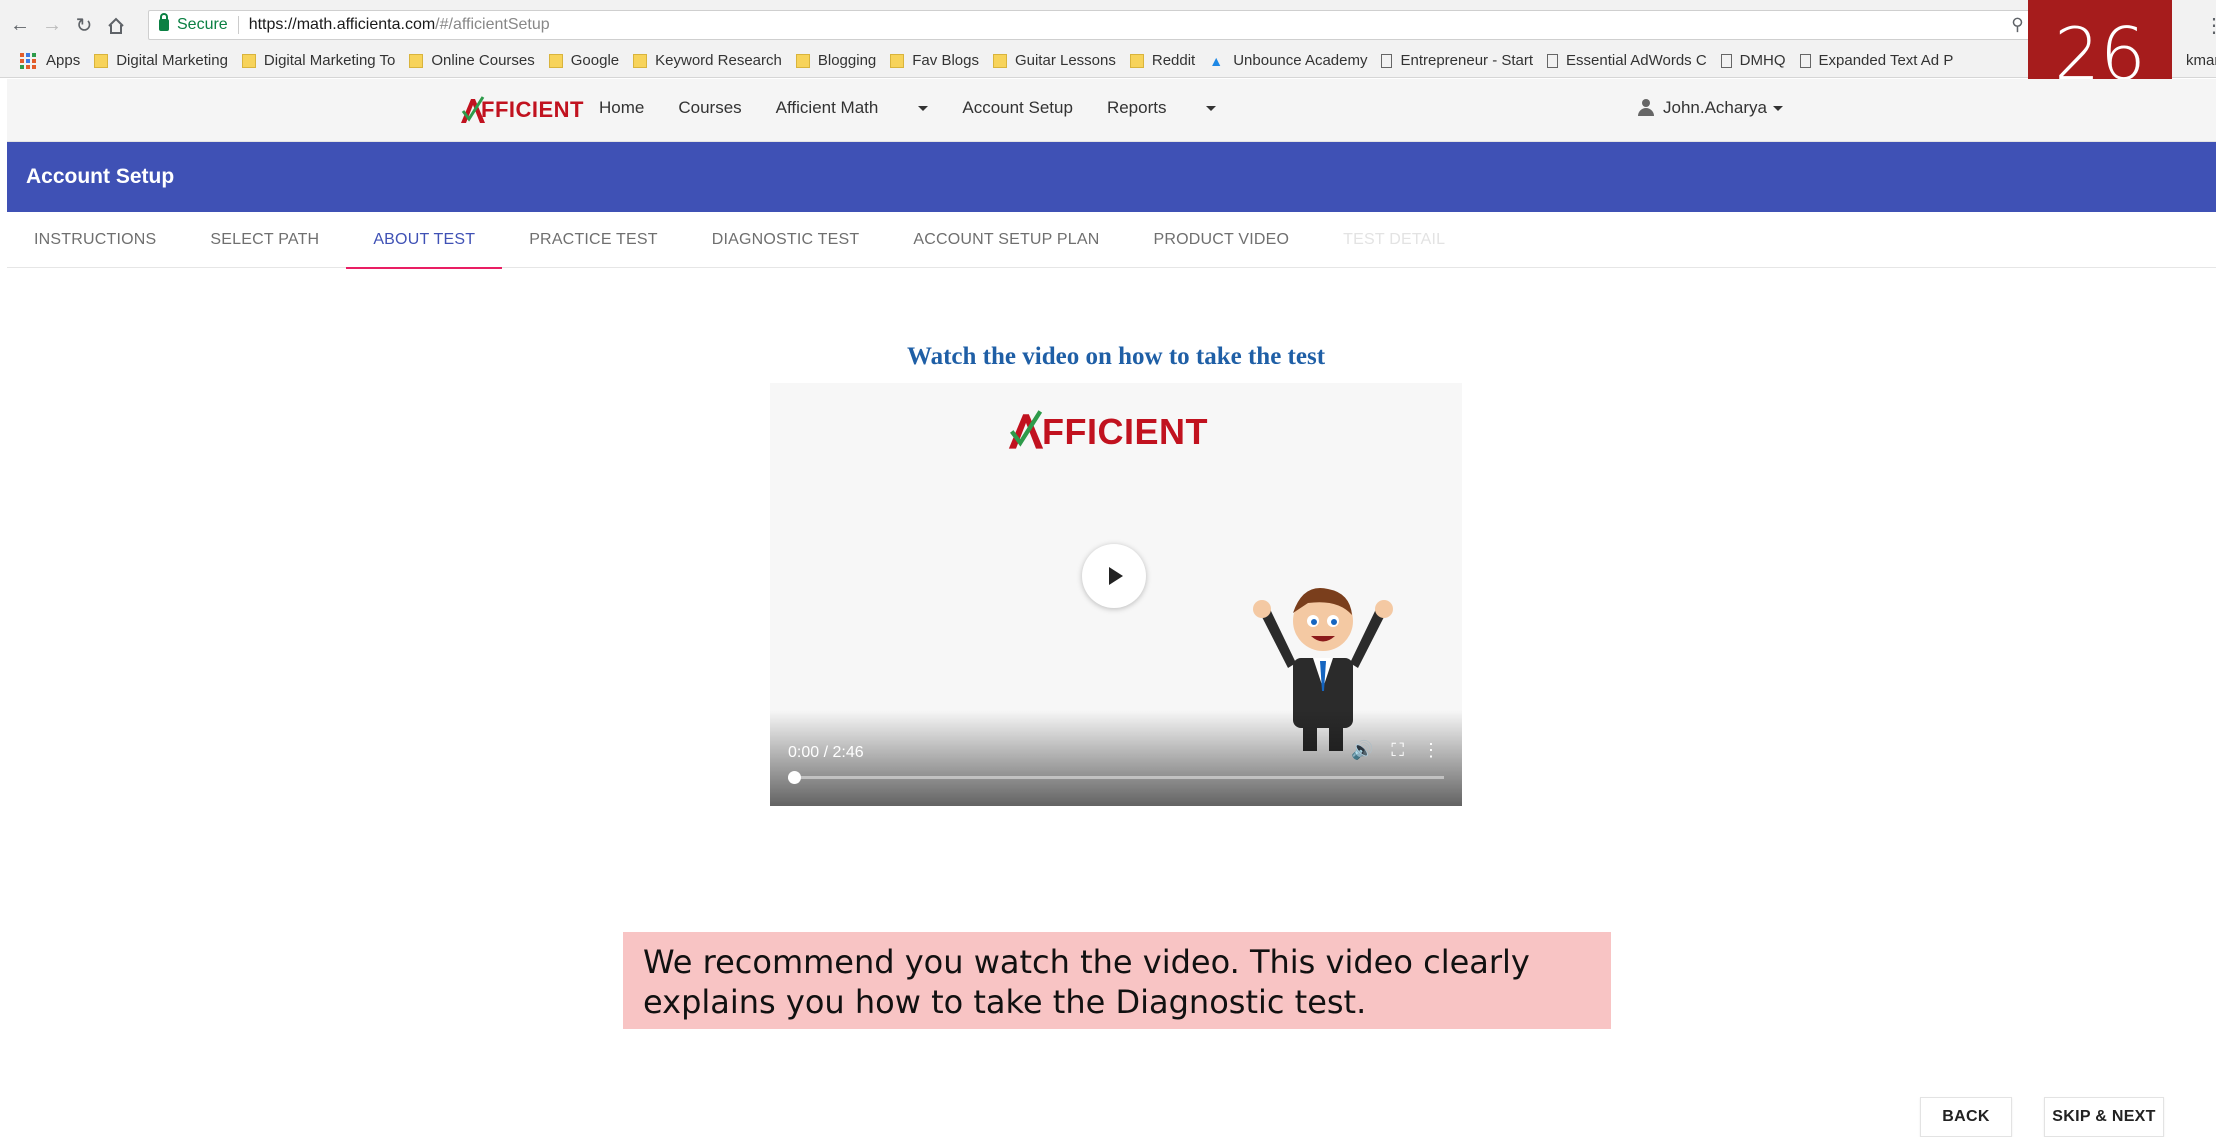 This screenshot has height=1137, width=2216. What do you see at coordinates (1173, 60) in the screenshot?
I see `bookmark-label: Reddit` at bounding box center [1173, 60].